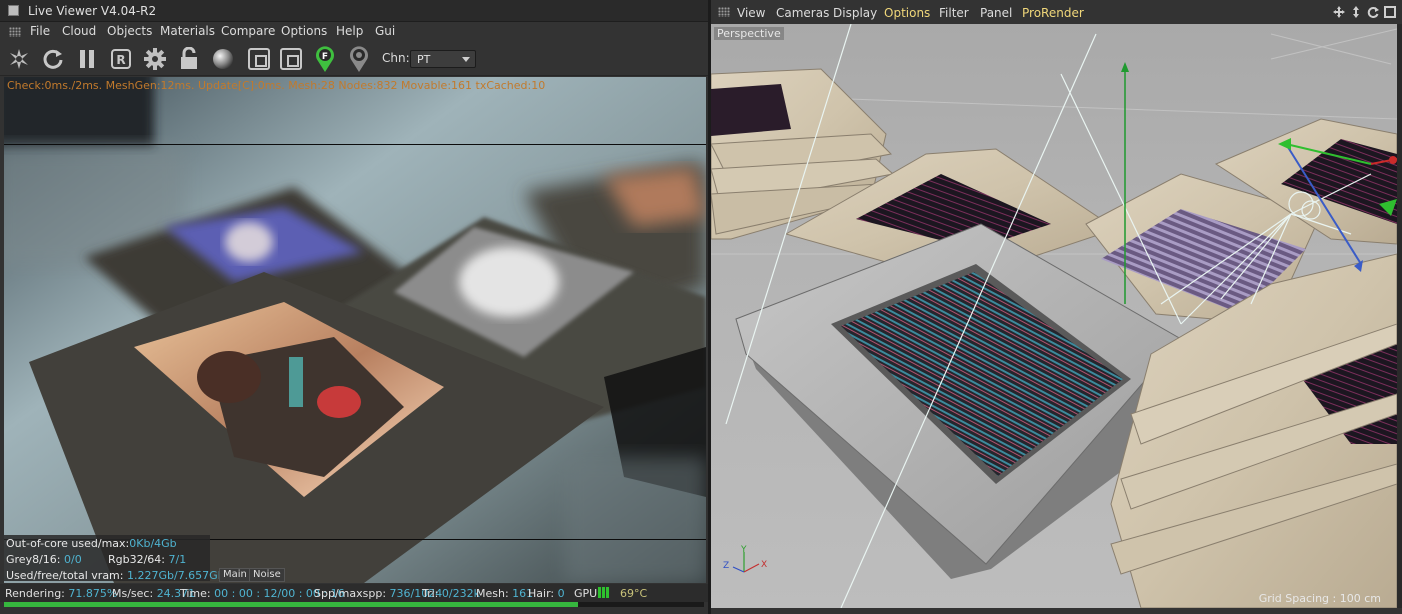 This screenshot has width=1402, height=614. Describe the element at coordinates (855, 13) in the screenshot. I see `vp-menu-display: Display` at that location.